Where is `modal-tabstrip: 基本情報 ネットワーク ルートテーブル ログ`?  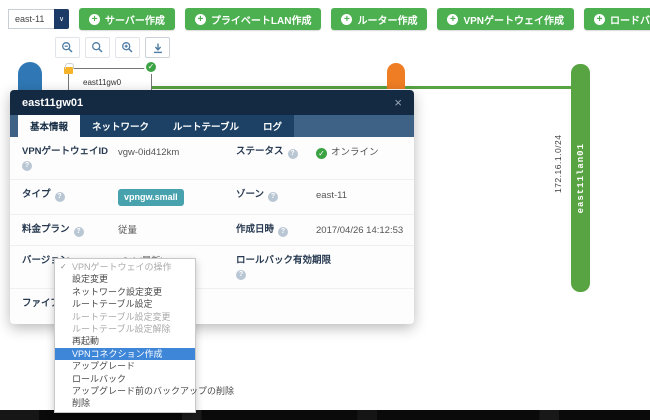 modal-tabstrip: 基本情報 ネットワーク ルートテーブル ログ is located at coordinates (212, 126).